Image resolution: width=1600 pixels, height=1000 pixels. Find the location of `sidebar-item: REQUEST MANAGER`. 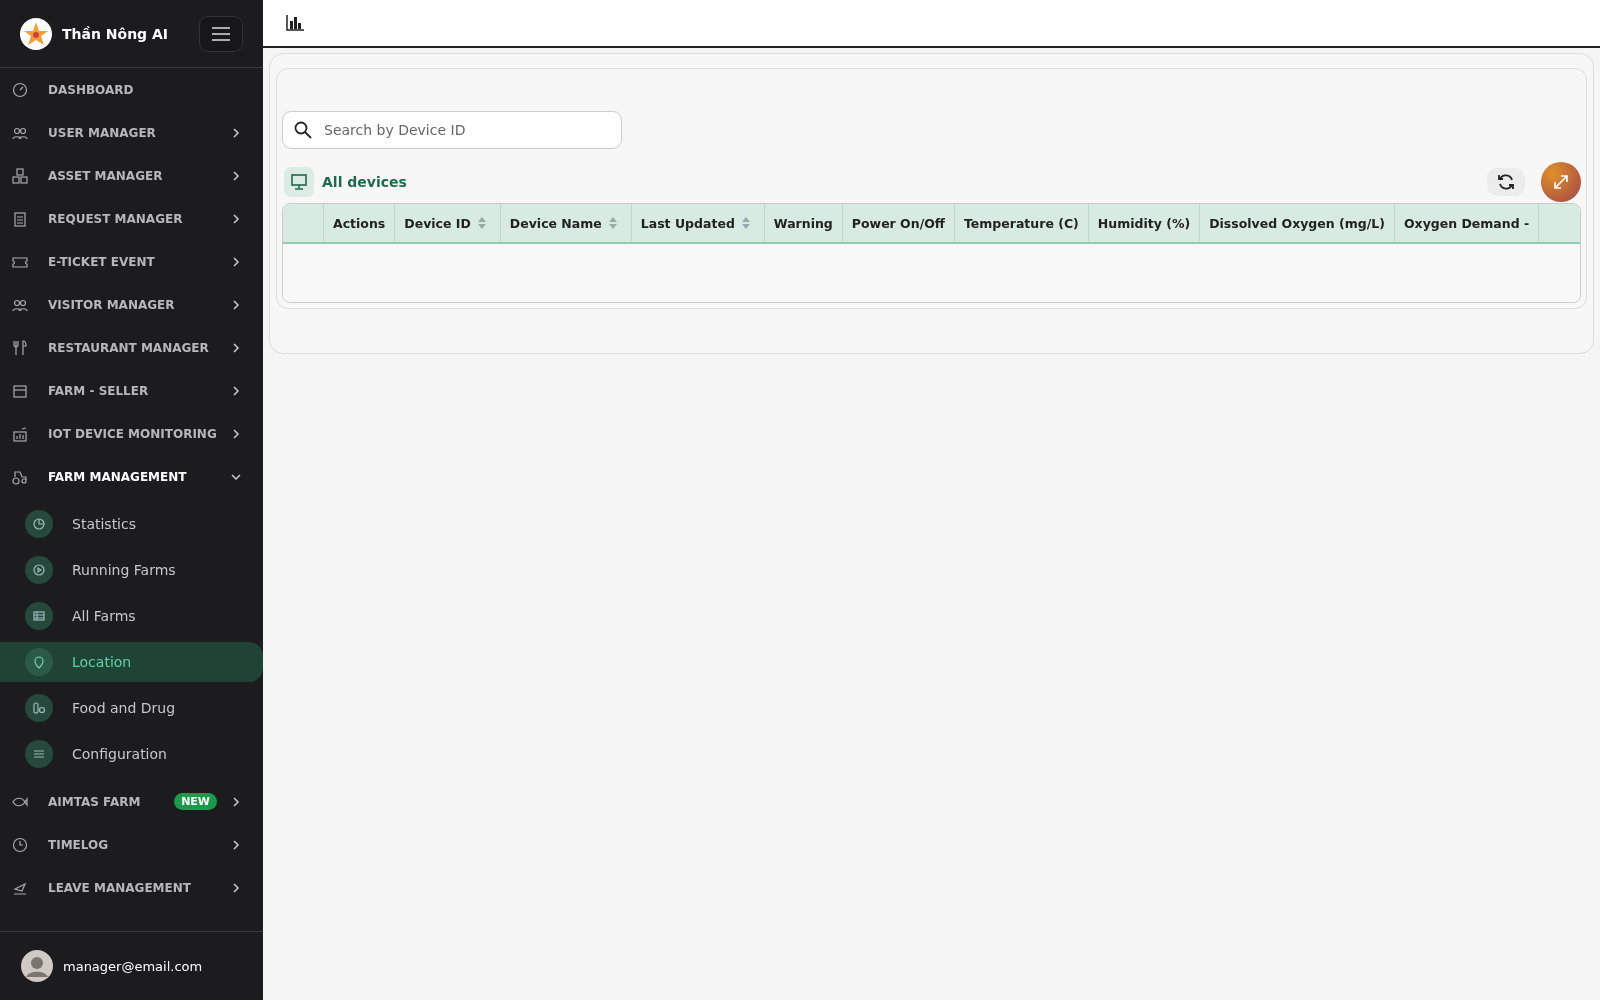

sidebar-item: REQUEST MANAGER is located at coordinates (131, 218).